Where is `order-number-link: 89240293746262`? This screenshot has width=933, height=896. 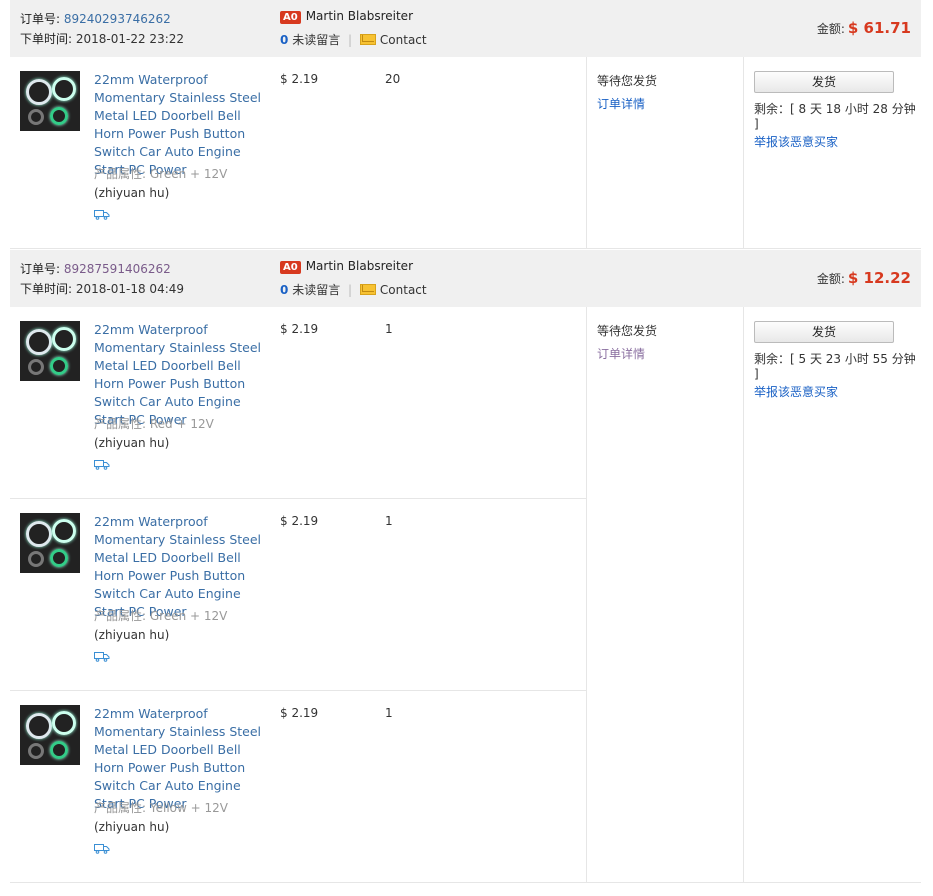
order-number-link: 89240293746262 is located at coordinates (117, 19).